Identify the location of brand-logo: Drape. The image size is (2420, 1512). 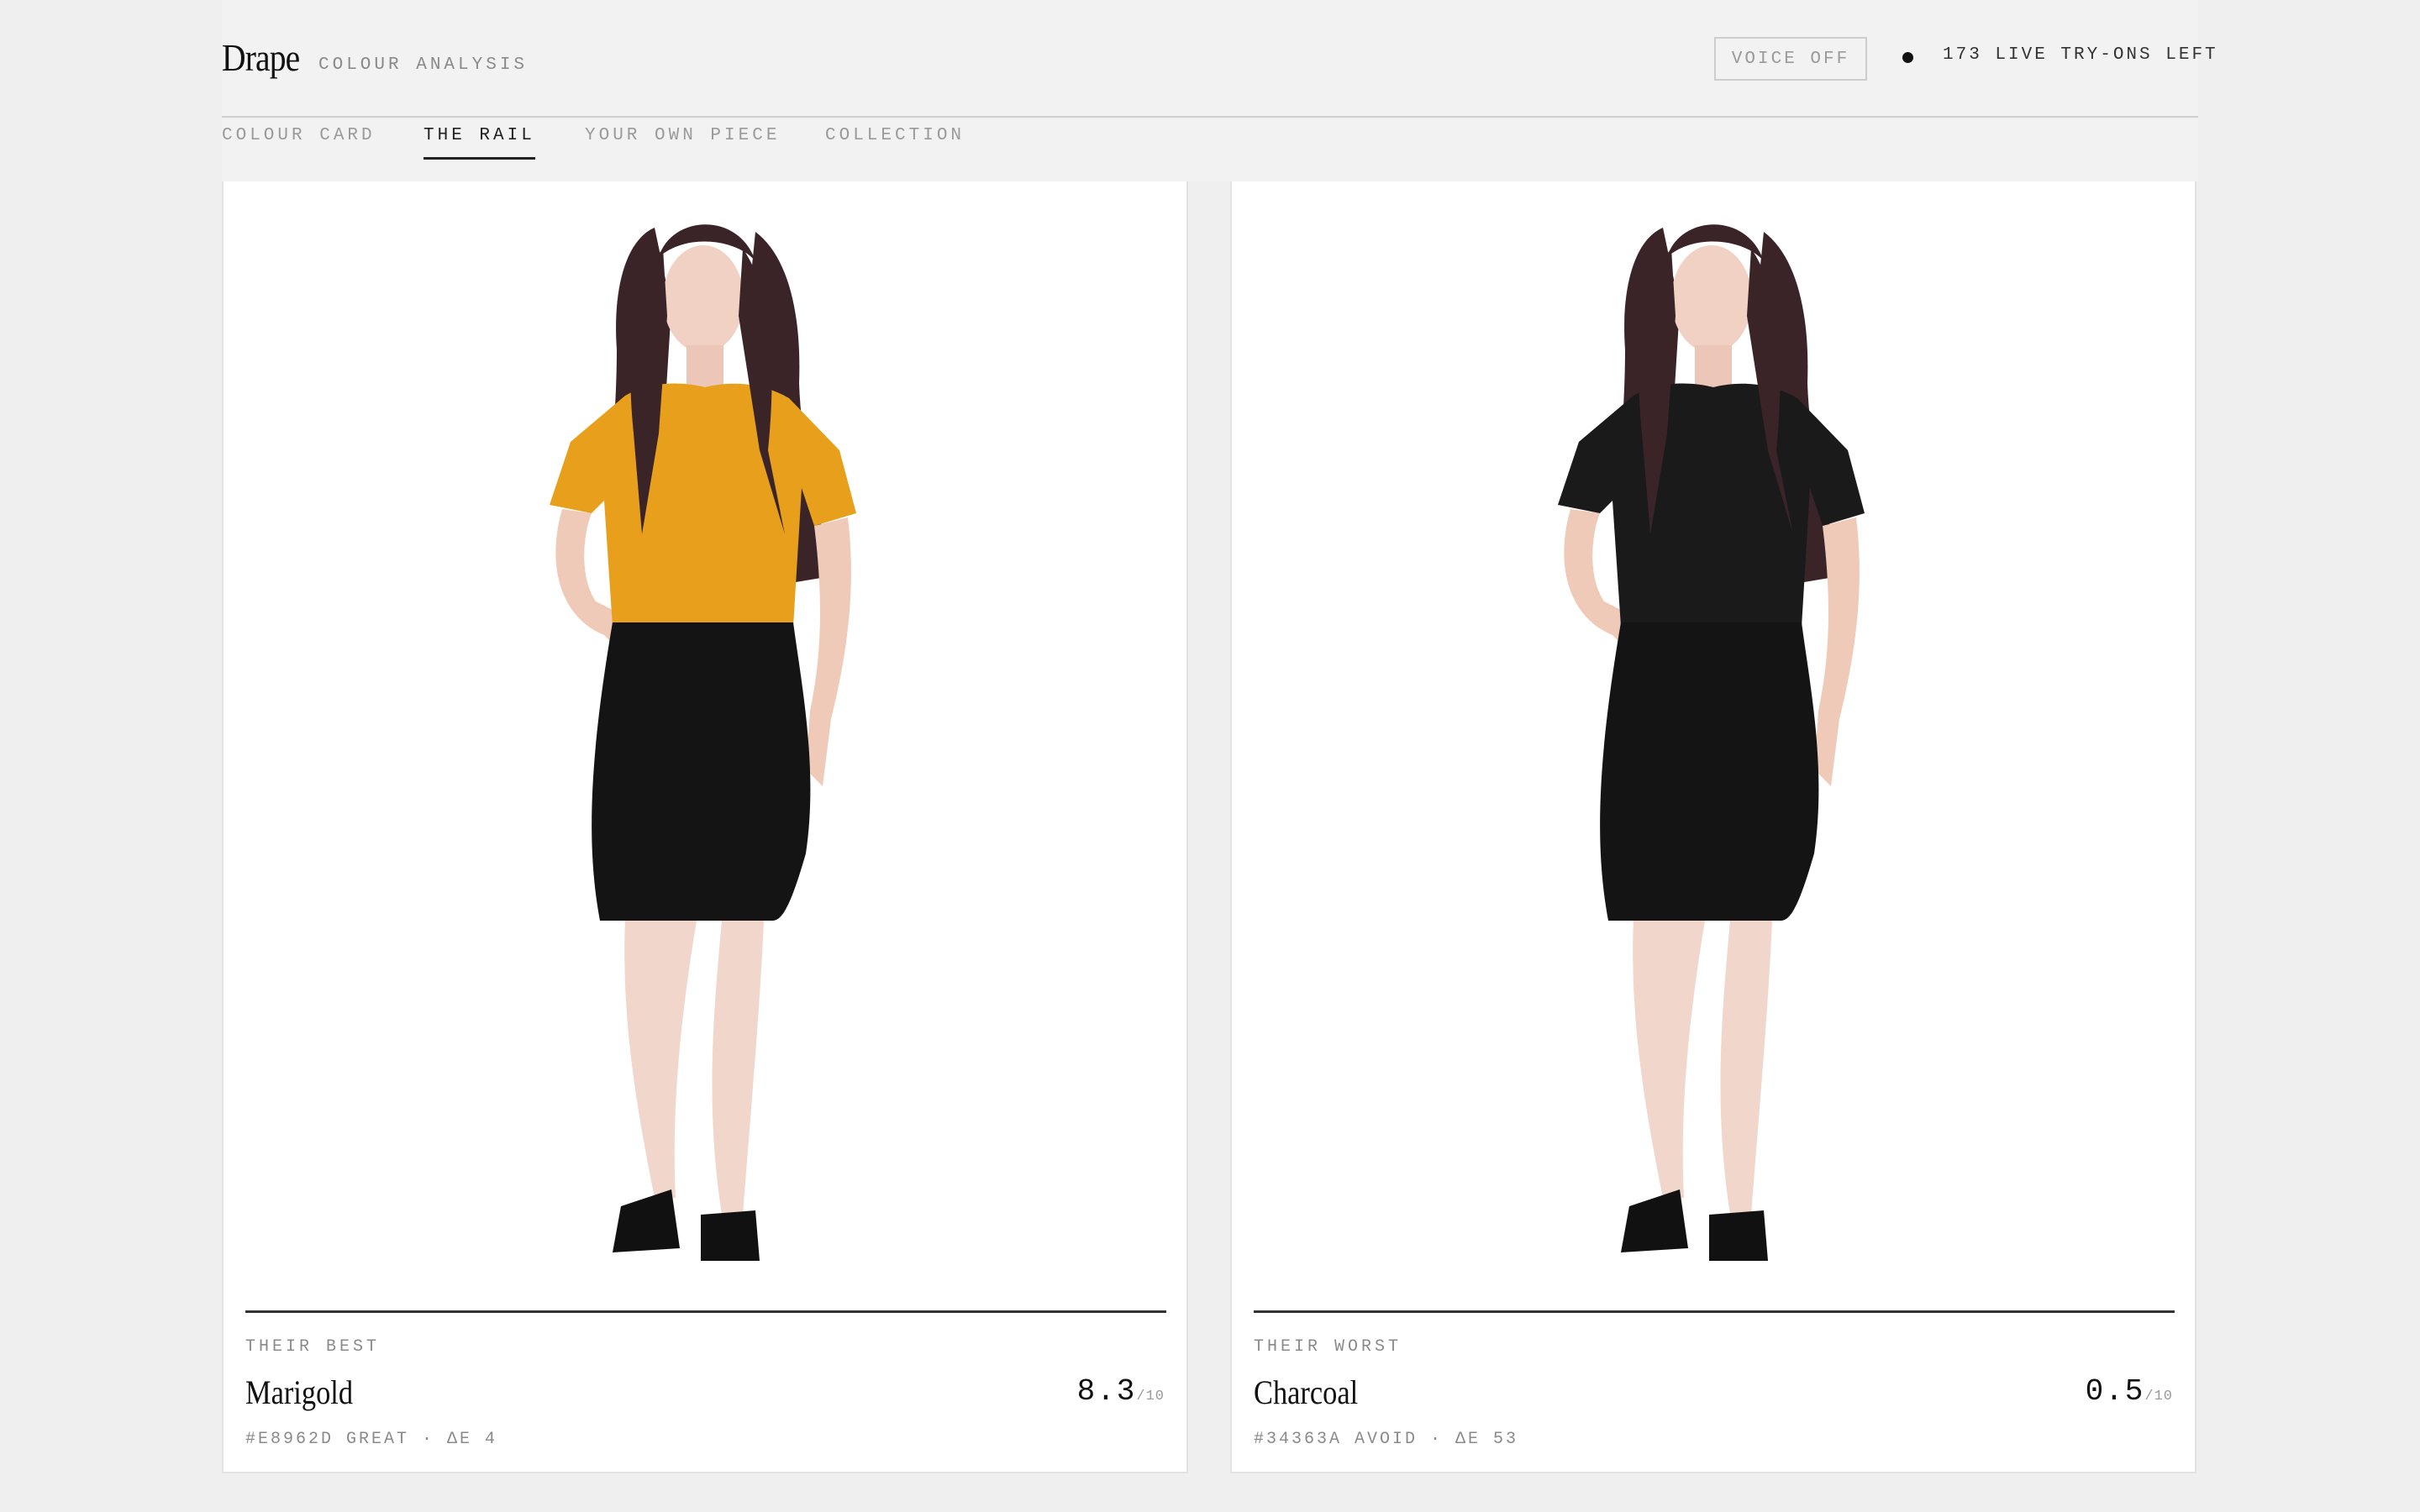
(261, 57).